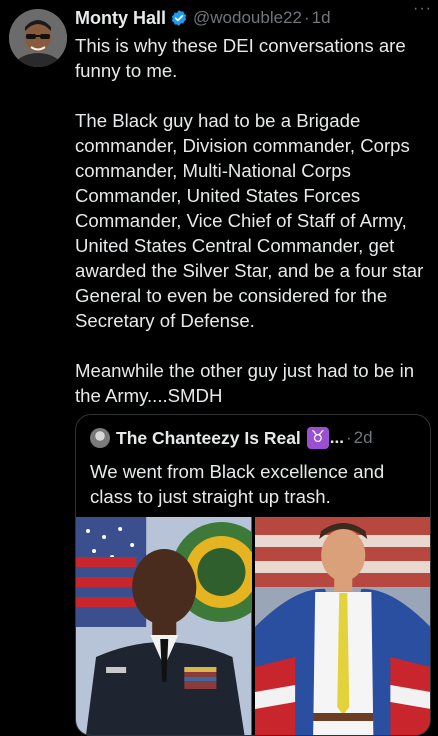 This screenshot has width=438, height=736. I want to click on quoted-tweet-time: 2d, so click(363, 438).